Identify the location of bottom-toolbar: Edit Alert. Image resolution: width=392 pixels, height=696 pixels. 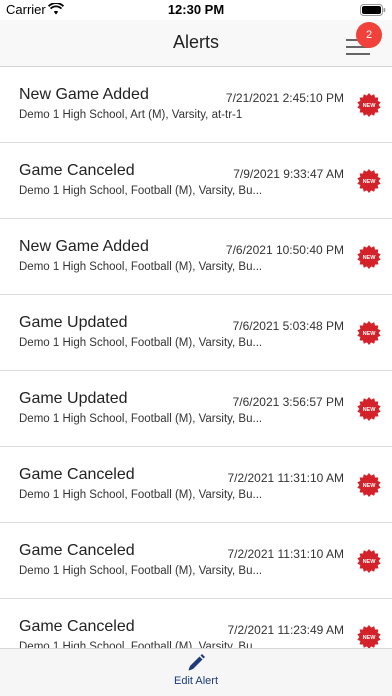
(196, 672).